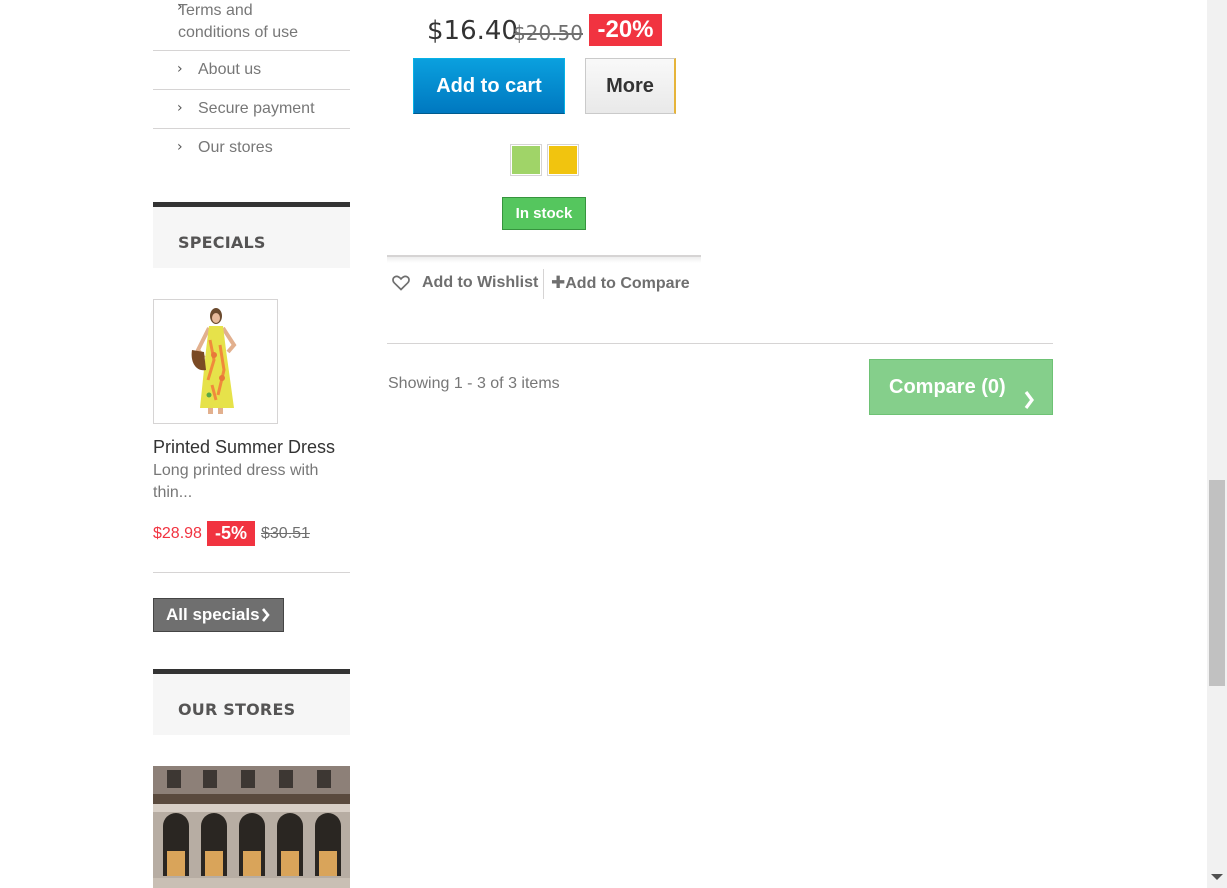  I want to click on color-swatch-yellow, so click(563, 160).